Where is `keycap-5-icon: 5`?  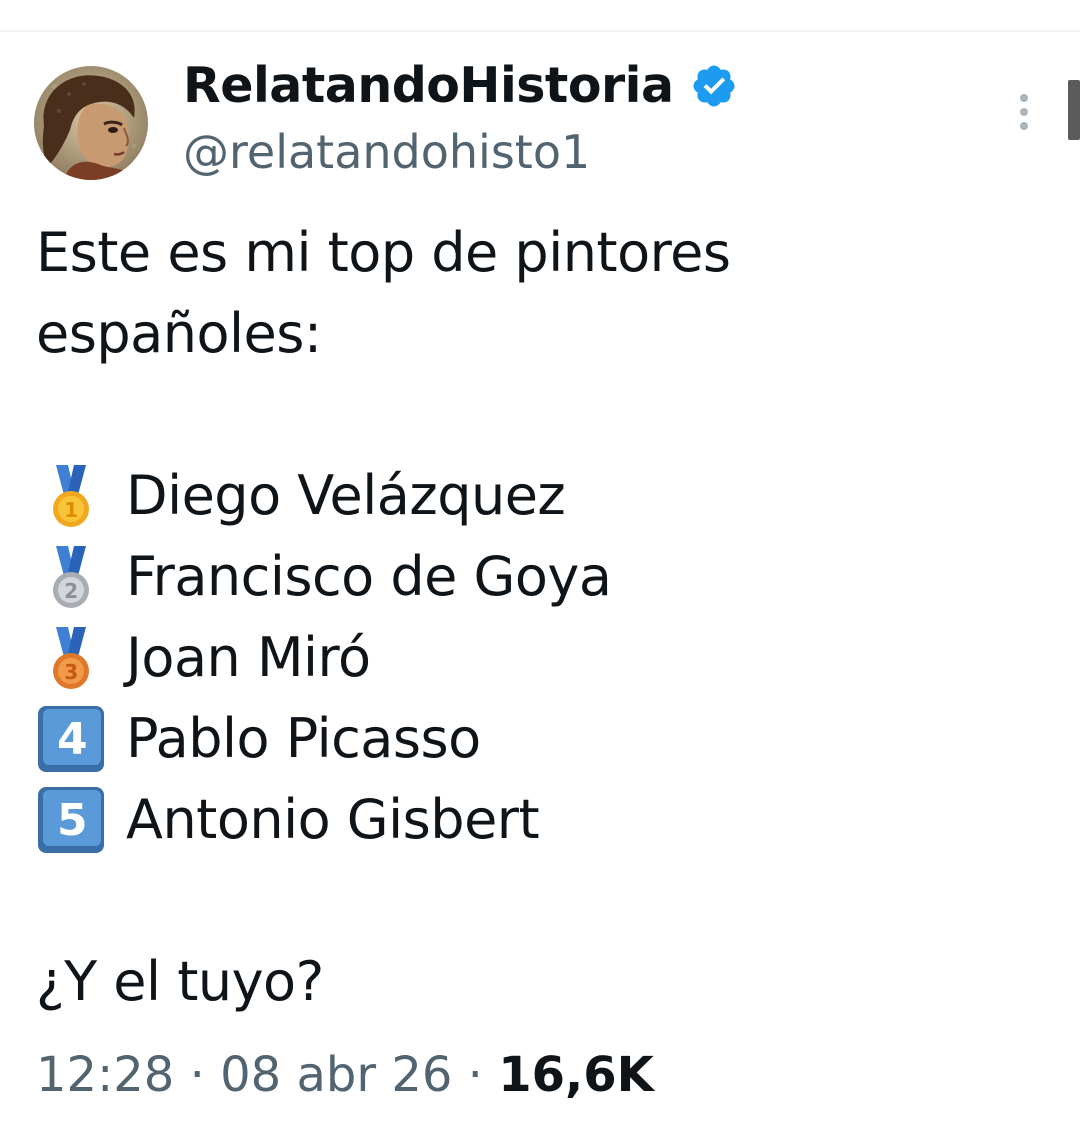
keycap-5-icon: 5 is located at coordinates (71, 820).